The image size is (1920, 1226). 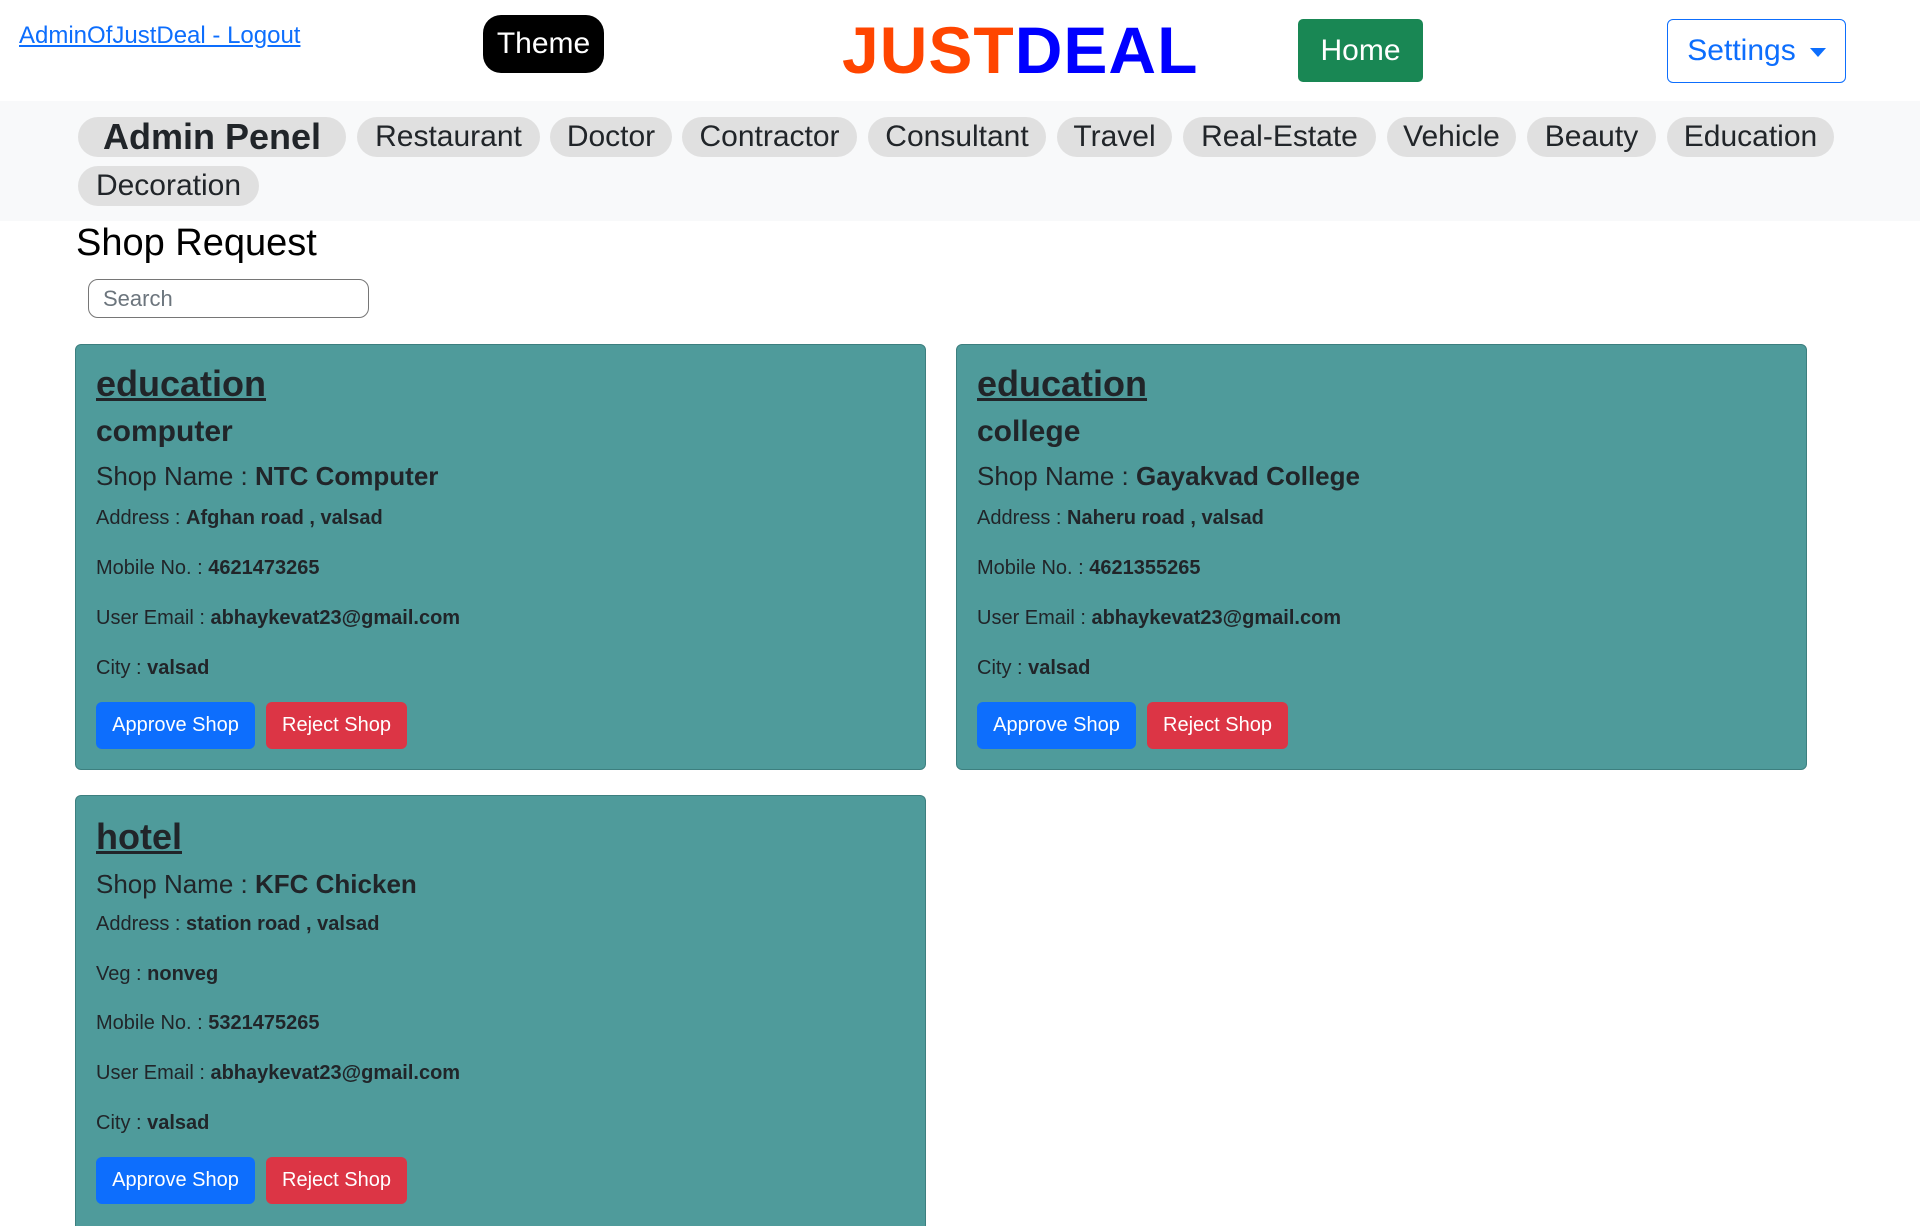 I want to click on nav-item-education: Education, so click(x=1750, y=137).